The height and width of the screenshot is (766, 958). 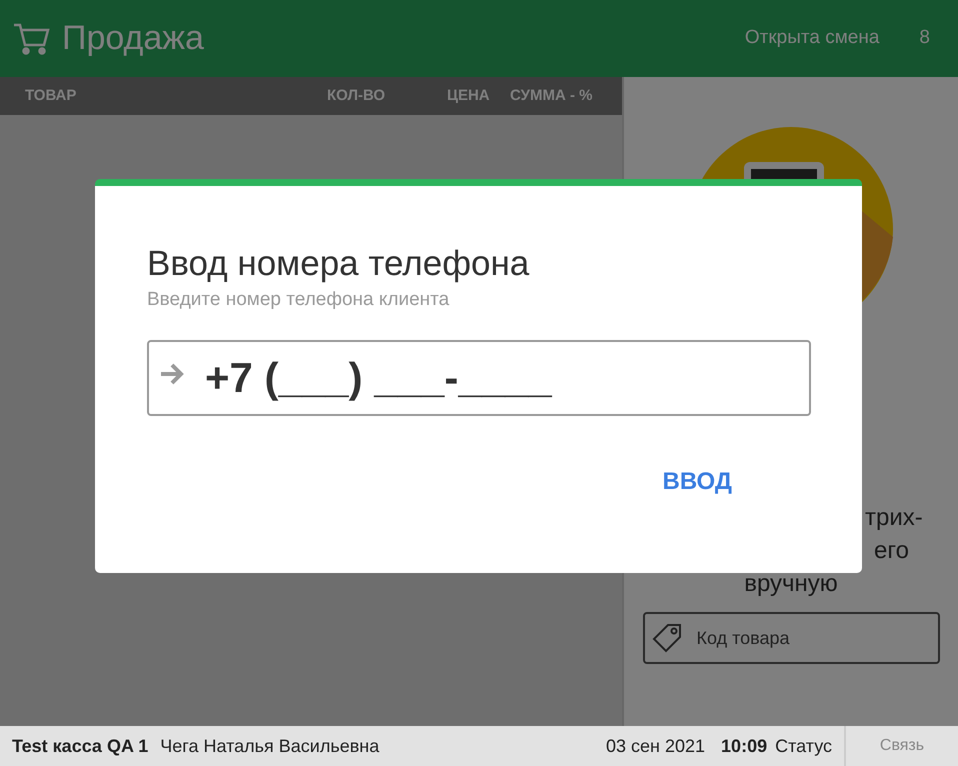 I want to click on enter-button: ВВОД, so click(x=697, y=482).